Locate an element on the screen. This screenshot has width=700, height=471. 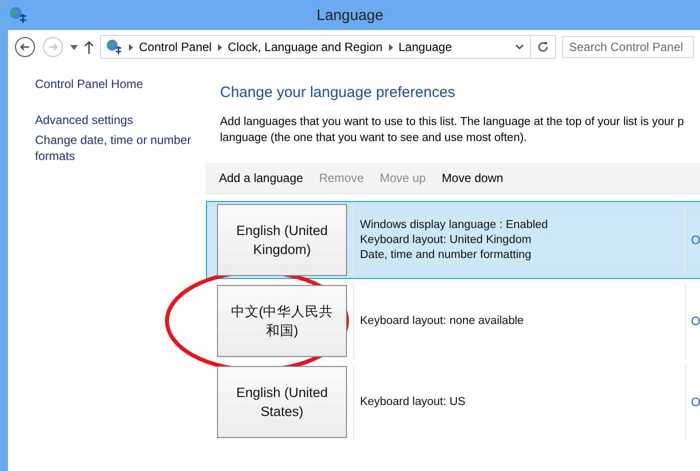
language-detail: Keyboard layout: United Kingdom is located at coordinates (446, 240).